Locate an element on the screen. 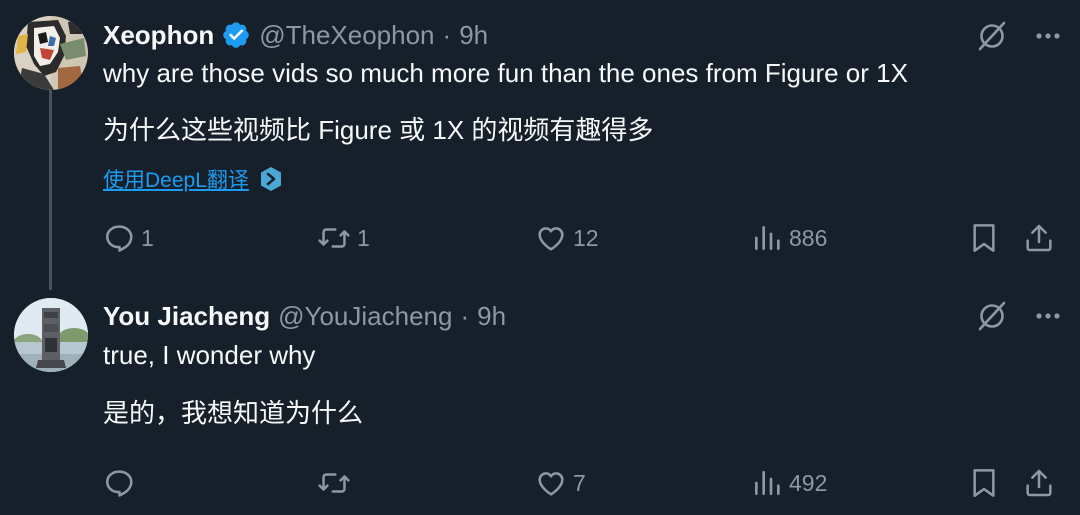  tweet-text-line: 是的，我想知道为什么 is located at coordinates (233, 413).